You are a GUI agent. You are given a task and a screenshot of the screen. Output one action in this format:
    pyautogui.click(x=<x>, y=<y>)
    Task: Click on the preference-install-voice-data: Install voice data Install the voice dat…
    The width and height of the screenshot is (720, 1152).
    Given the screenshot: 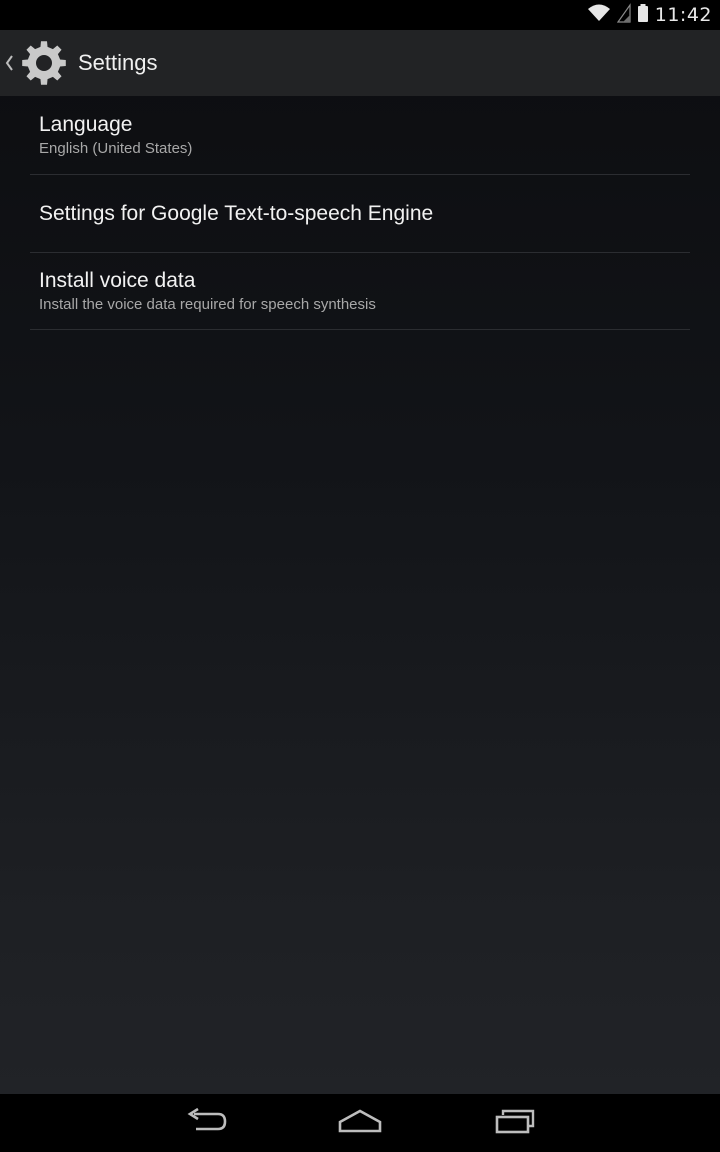 What is the action you would take?
    pyautogui.click(x=360, y=291)
    